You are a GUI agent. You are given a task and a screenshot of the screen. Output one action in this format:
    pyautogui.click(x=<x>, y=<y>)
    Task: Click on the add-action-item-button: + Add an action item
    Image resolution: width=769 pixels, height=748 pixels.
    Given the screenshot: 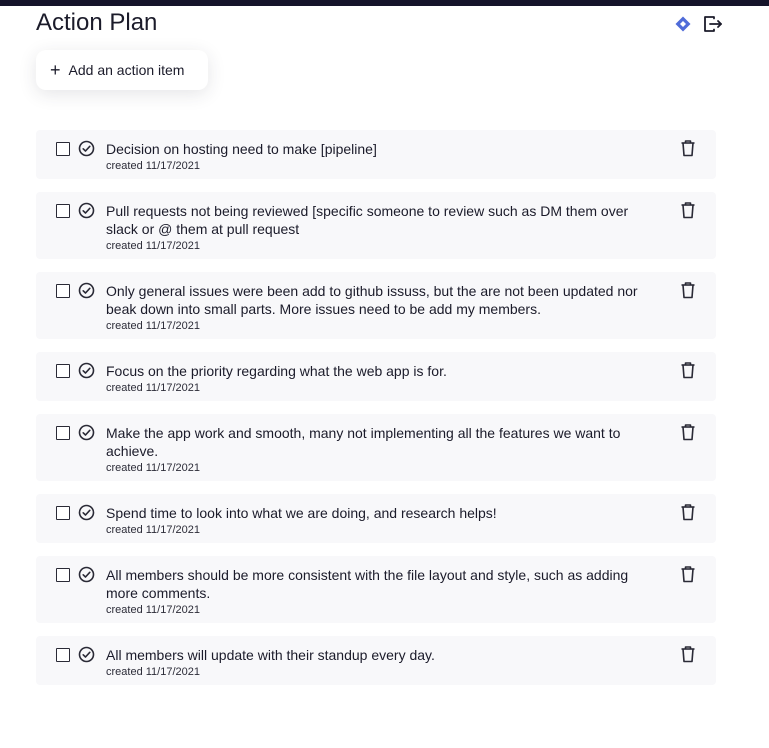 What is the action you would take?
    pyautogui.click(x=122, y=70)
    